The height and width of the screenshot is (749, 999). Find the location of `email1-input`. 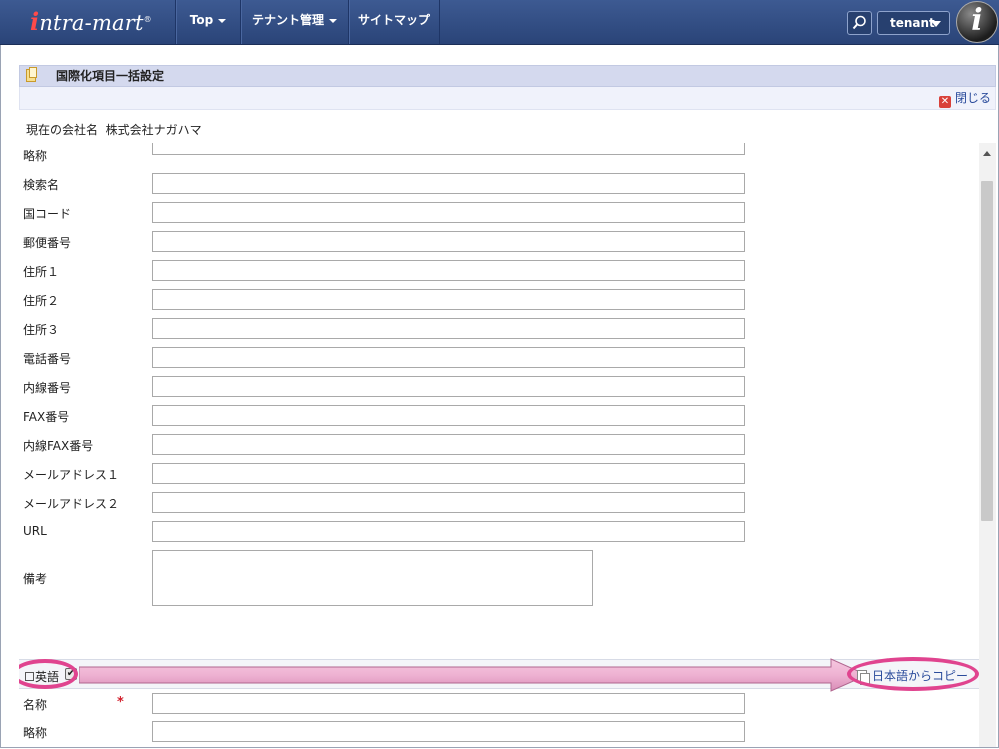

email1-input is located at coordinates (448, 473).